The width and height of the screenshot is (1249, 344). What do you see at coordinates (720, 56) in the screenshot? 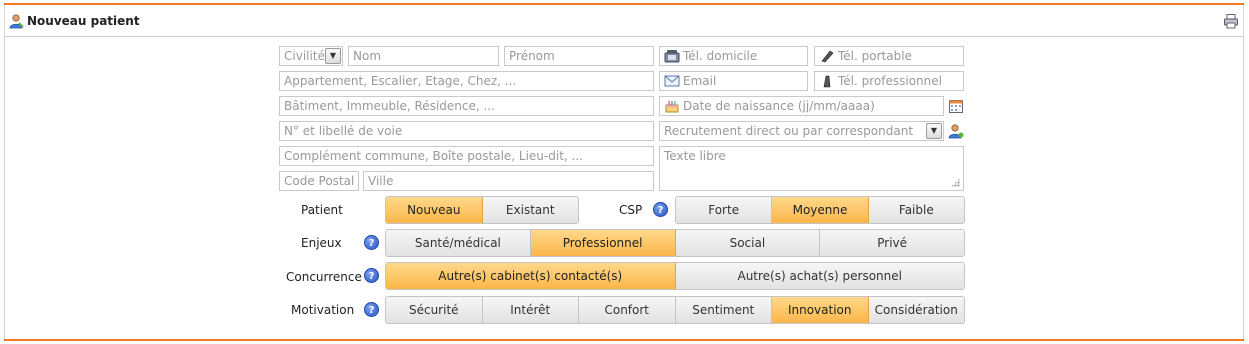
I see `tel-domicile-placeholder: Tél. domicile` at bounding box center [720, 56].